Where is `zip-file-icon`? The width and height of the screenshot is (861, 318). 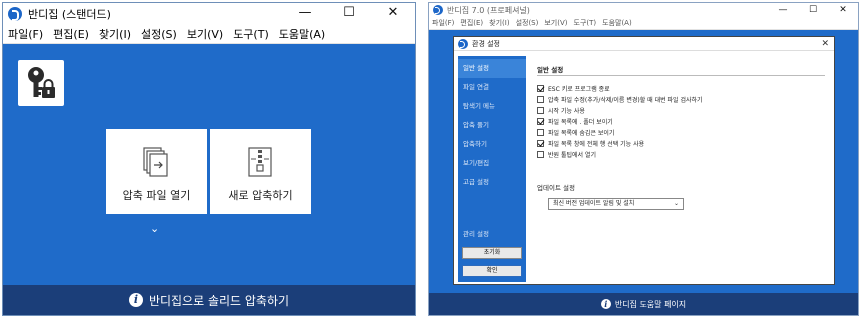 zip-file-icon is located at coordinates (260, 162).